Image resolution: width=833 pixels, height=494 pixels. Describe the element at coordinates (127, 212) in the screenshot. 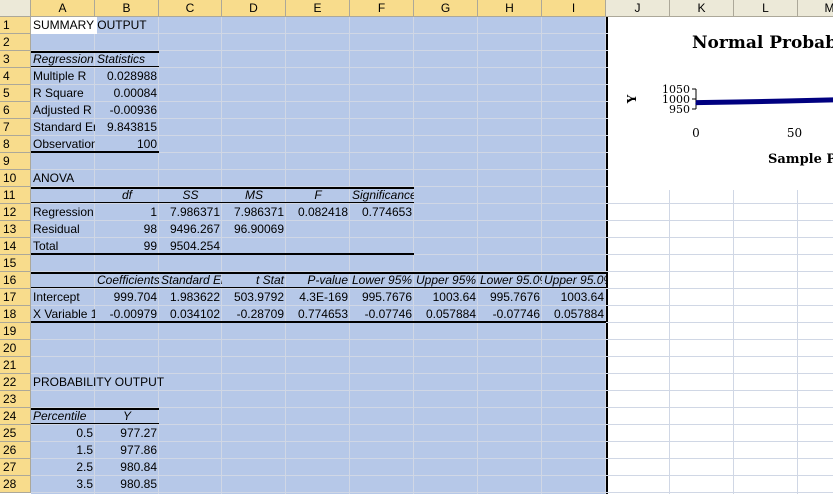

I see `anova-cell: 1` at that location.